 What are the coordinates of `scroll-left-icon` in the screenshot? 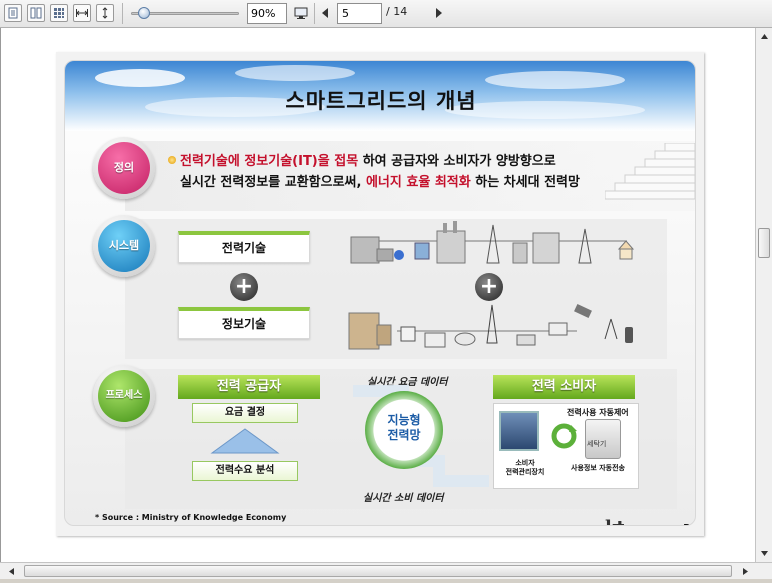 It's located at (11, 571).